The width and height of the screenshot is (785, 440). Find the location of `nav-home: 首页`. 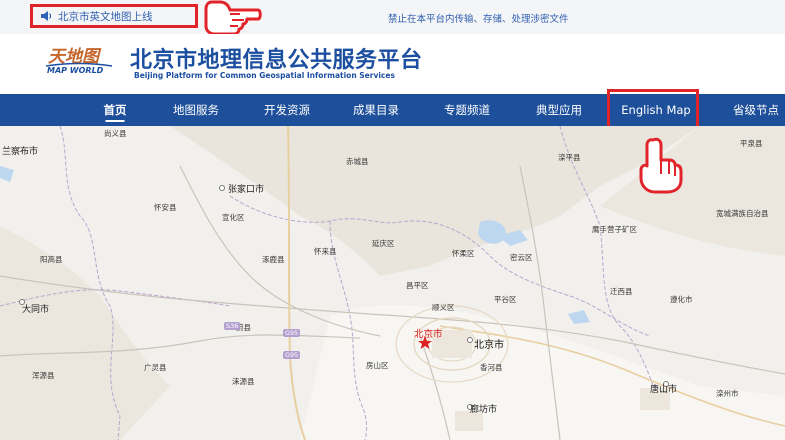

nav-home: 首页 is located at coordinates (115, 110).